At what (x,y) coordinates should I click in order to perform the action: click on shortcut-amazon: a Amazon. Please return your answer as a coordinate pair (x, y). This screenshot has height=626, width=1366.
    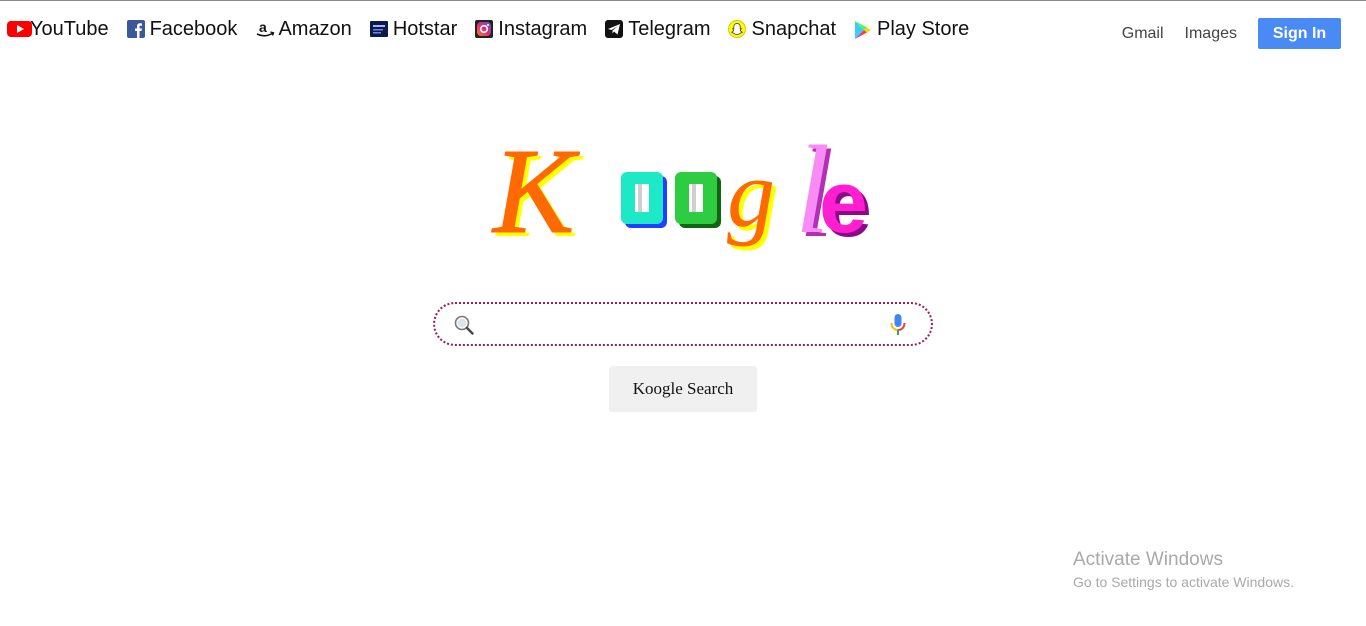
    Looking at the image, I should click on (303, 29).